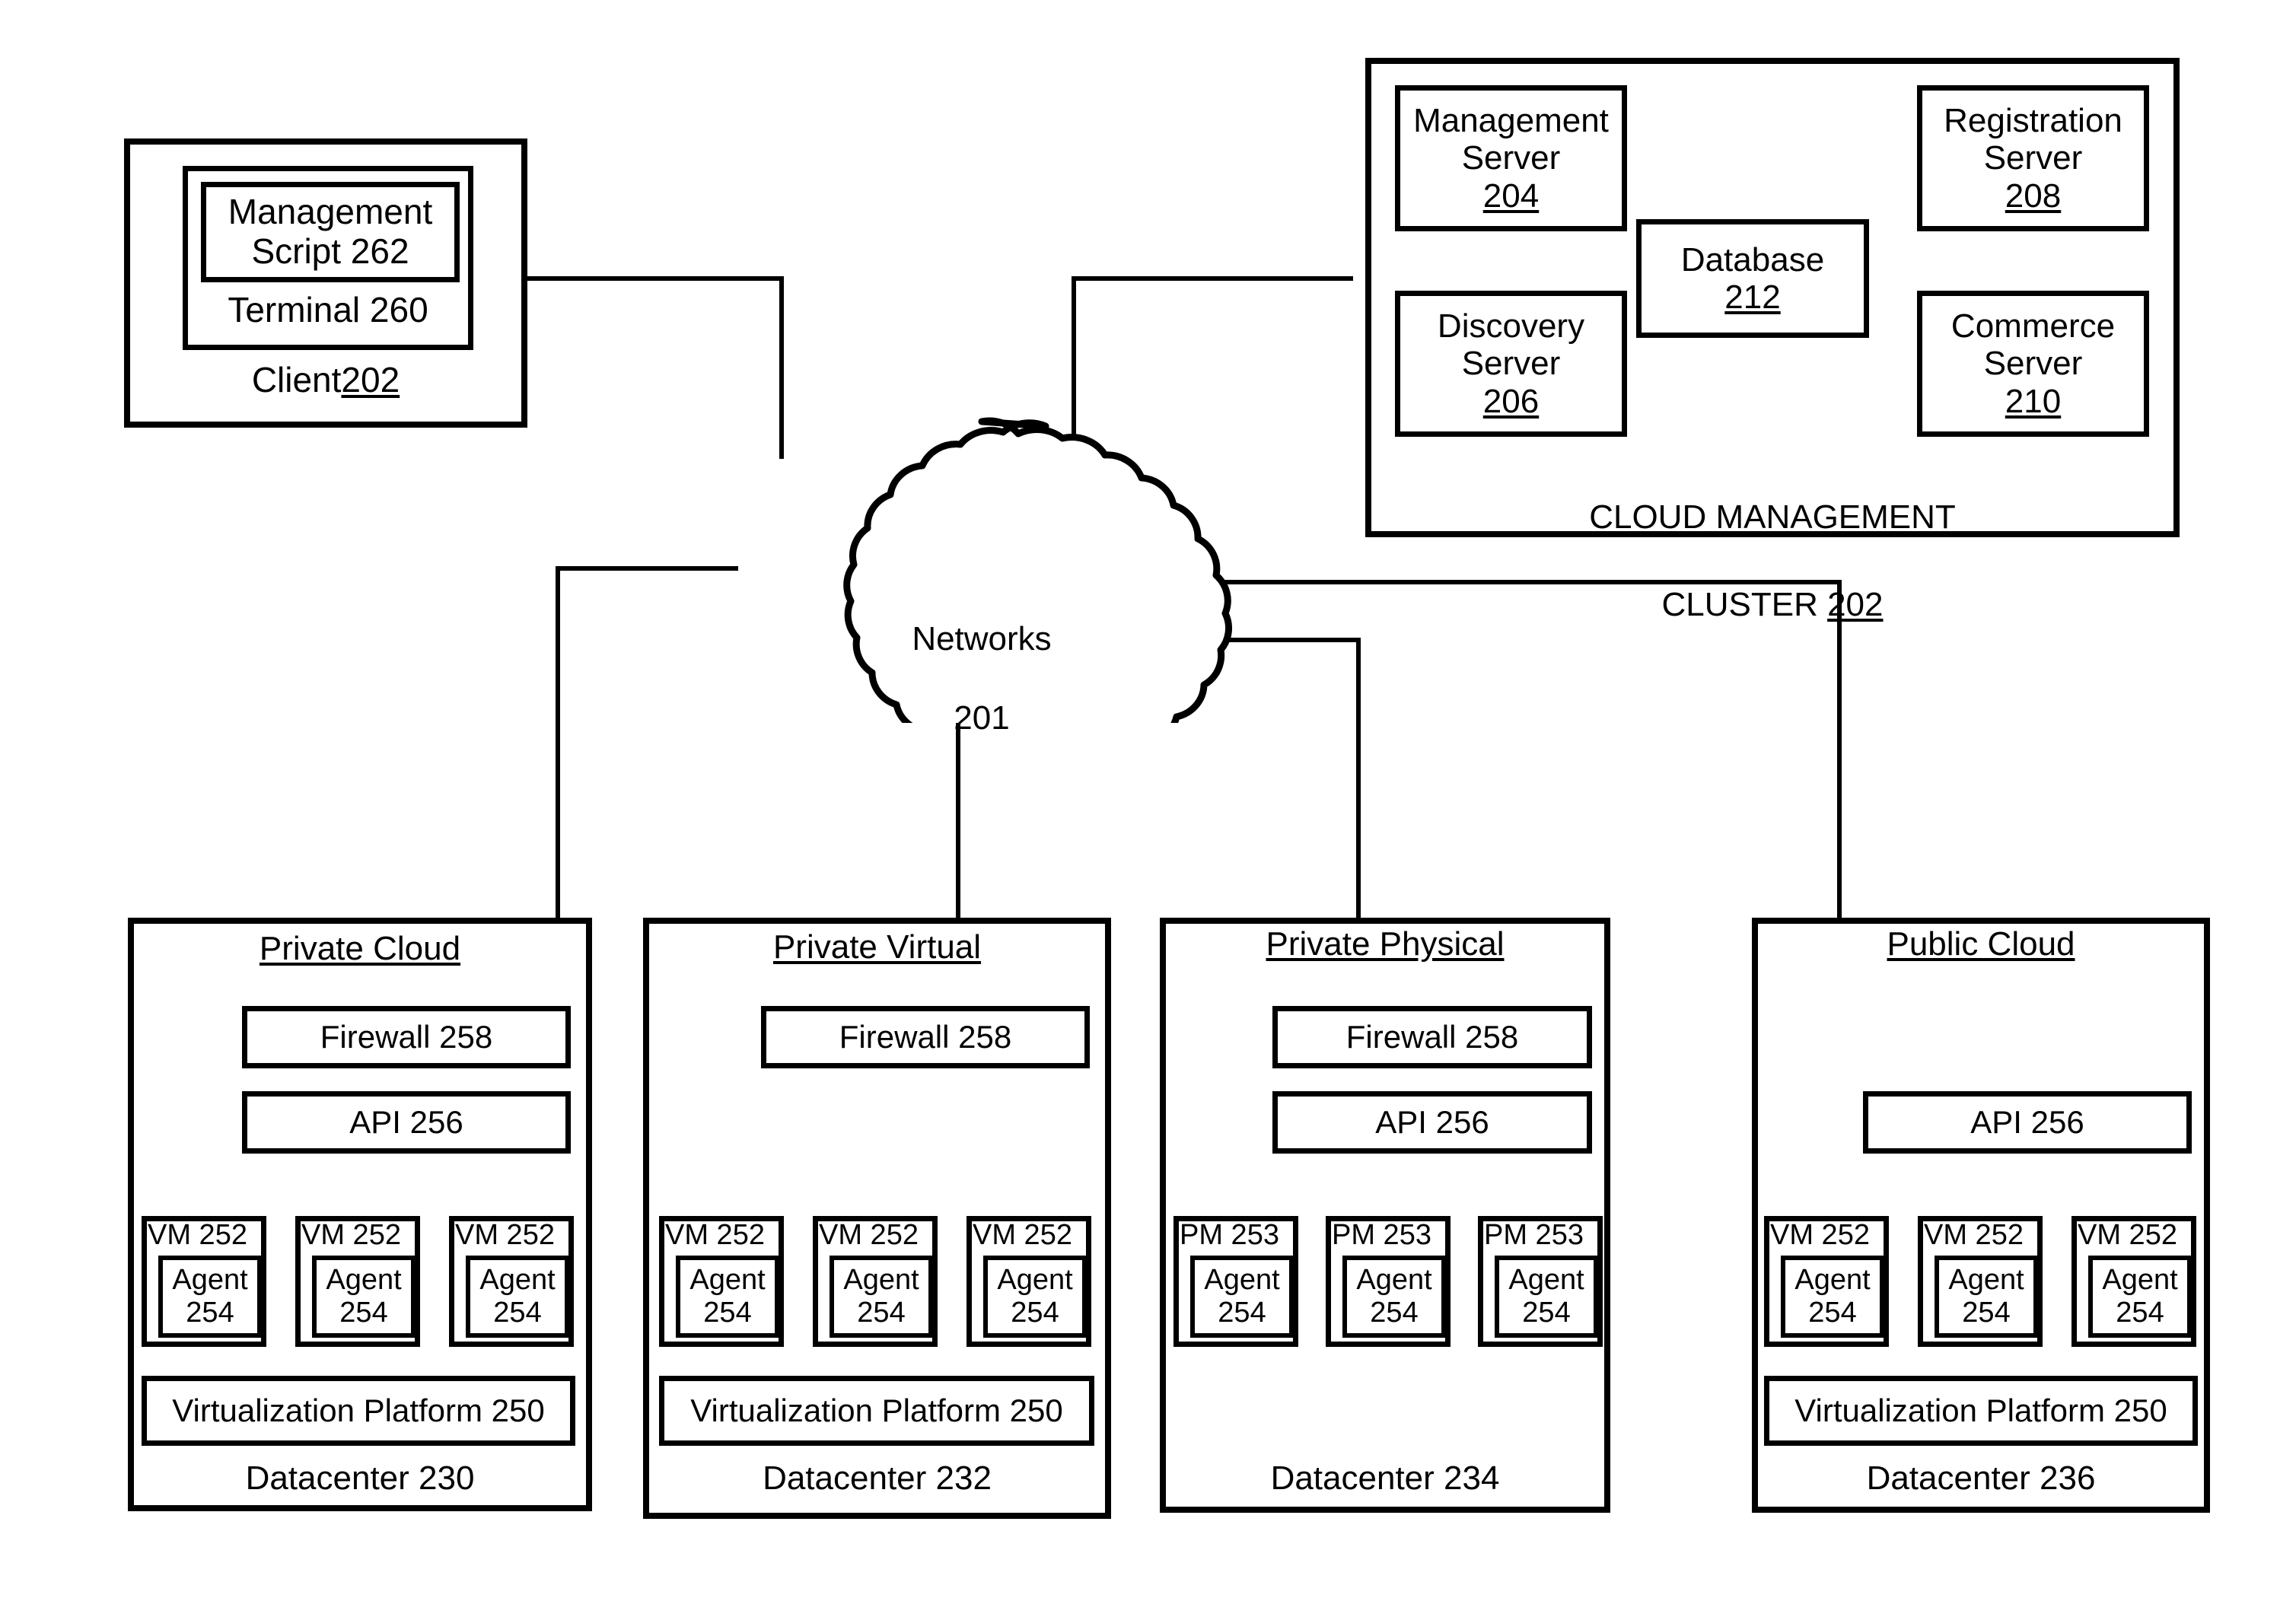 This screenshot has height=1617, width=2296. What do you see at coordinates (1242, 1296) in the screenshot?
I see `agent-label-234-1: Agent 254` at bounding box center [1242, 1296].